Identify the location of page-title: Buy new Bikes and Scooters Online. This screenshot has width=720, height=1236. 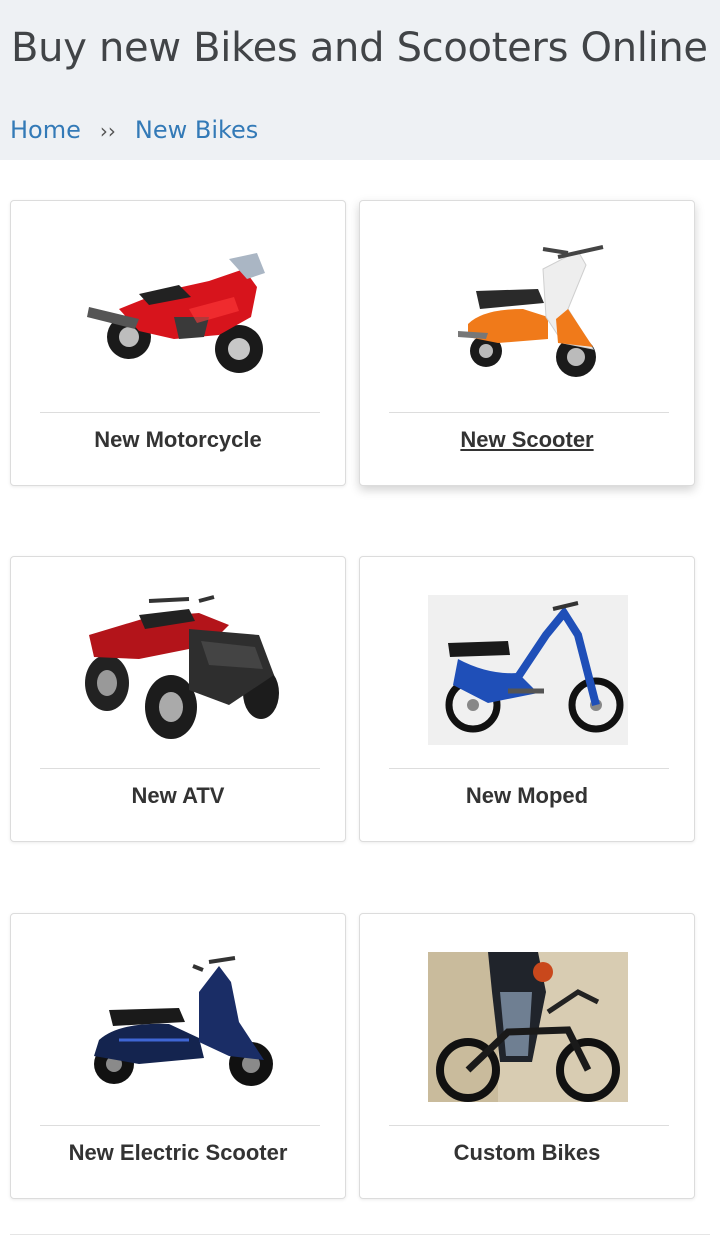
(359, 48).